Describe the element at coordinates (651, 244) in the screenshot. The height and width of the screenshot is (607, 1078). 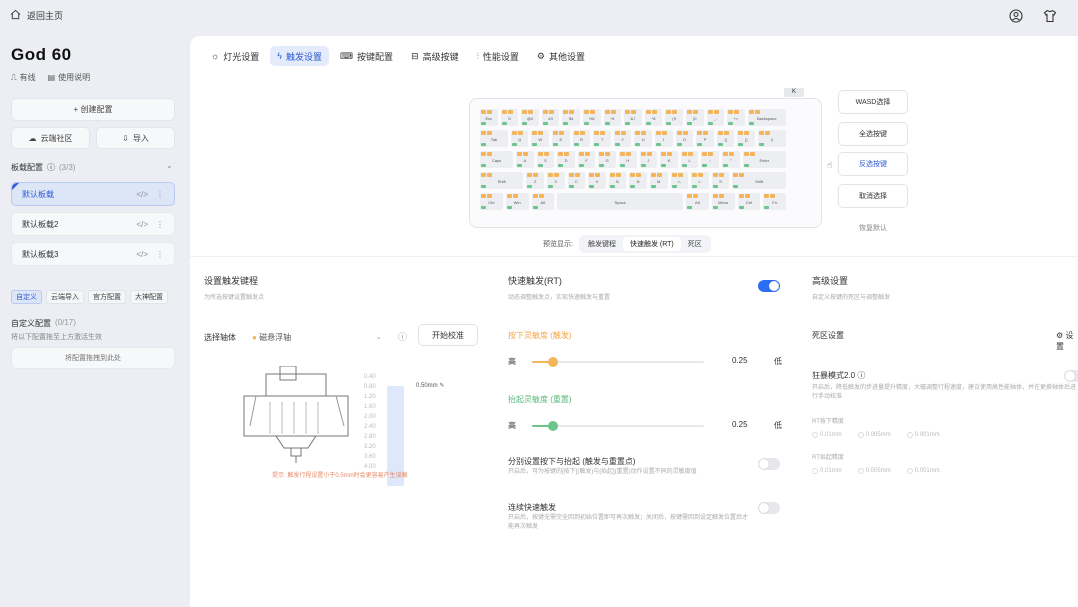
I see `preview-rt: 快速触发 (RT)` at that location.